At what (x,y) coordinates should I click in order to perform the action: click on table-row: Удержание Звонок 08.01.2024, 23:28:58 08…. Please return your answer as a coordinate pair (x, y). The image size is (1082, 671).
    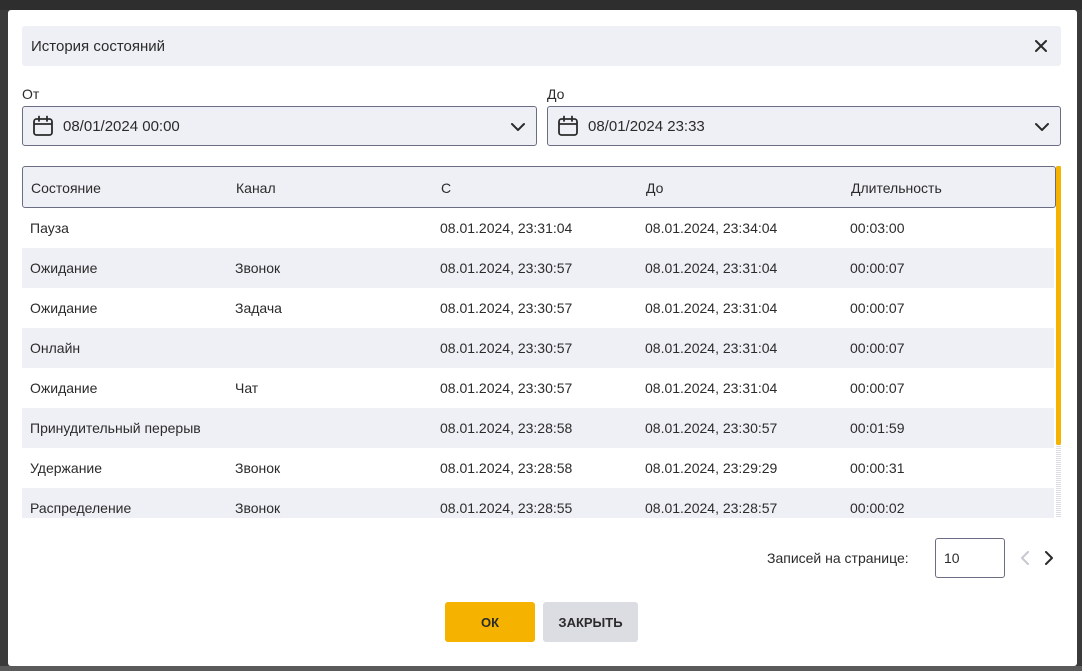
    Looking at the image, I should click on (538, 468).